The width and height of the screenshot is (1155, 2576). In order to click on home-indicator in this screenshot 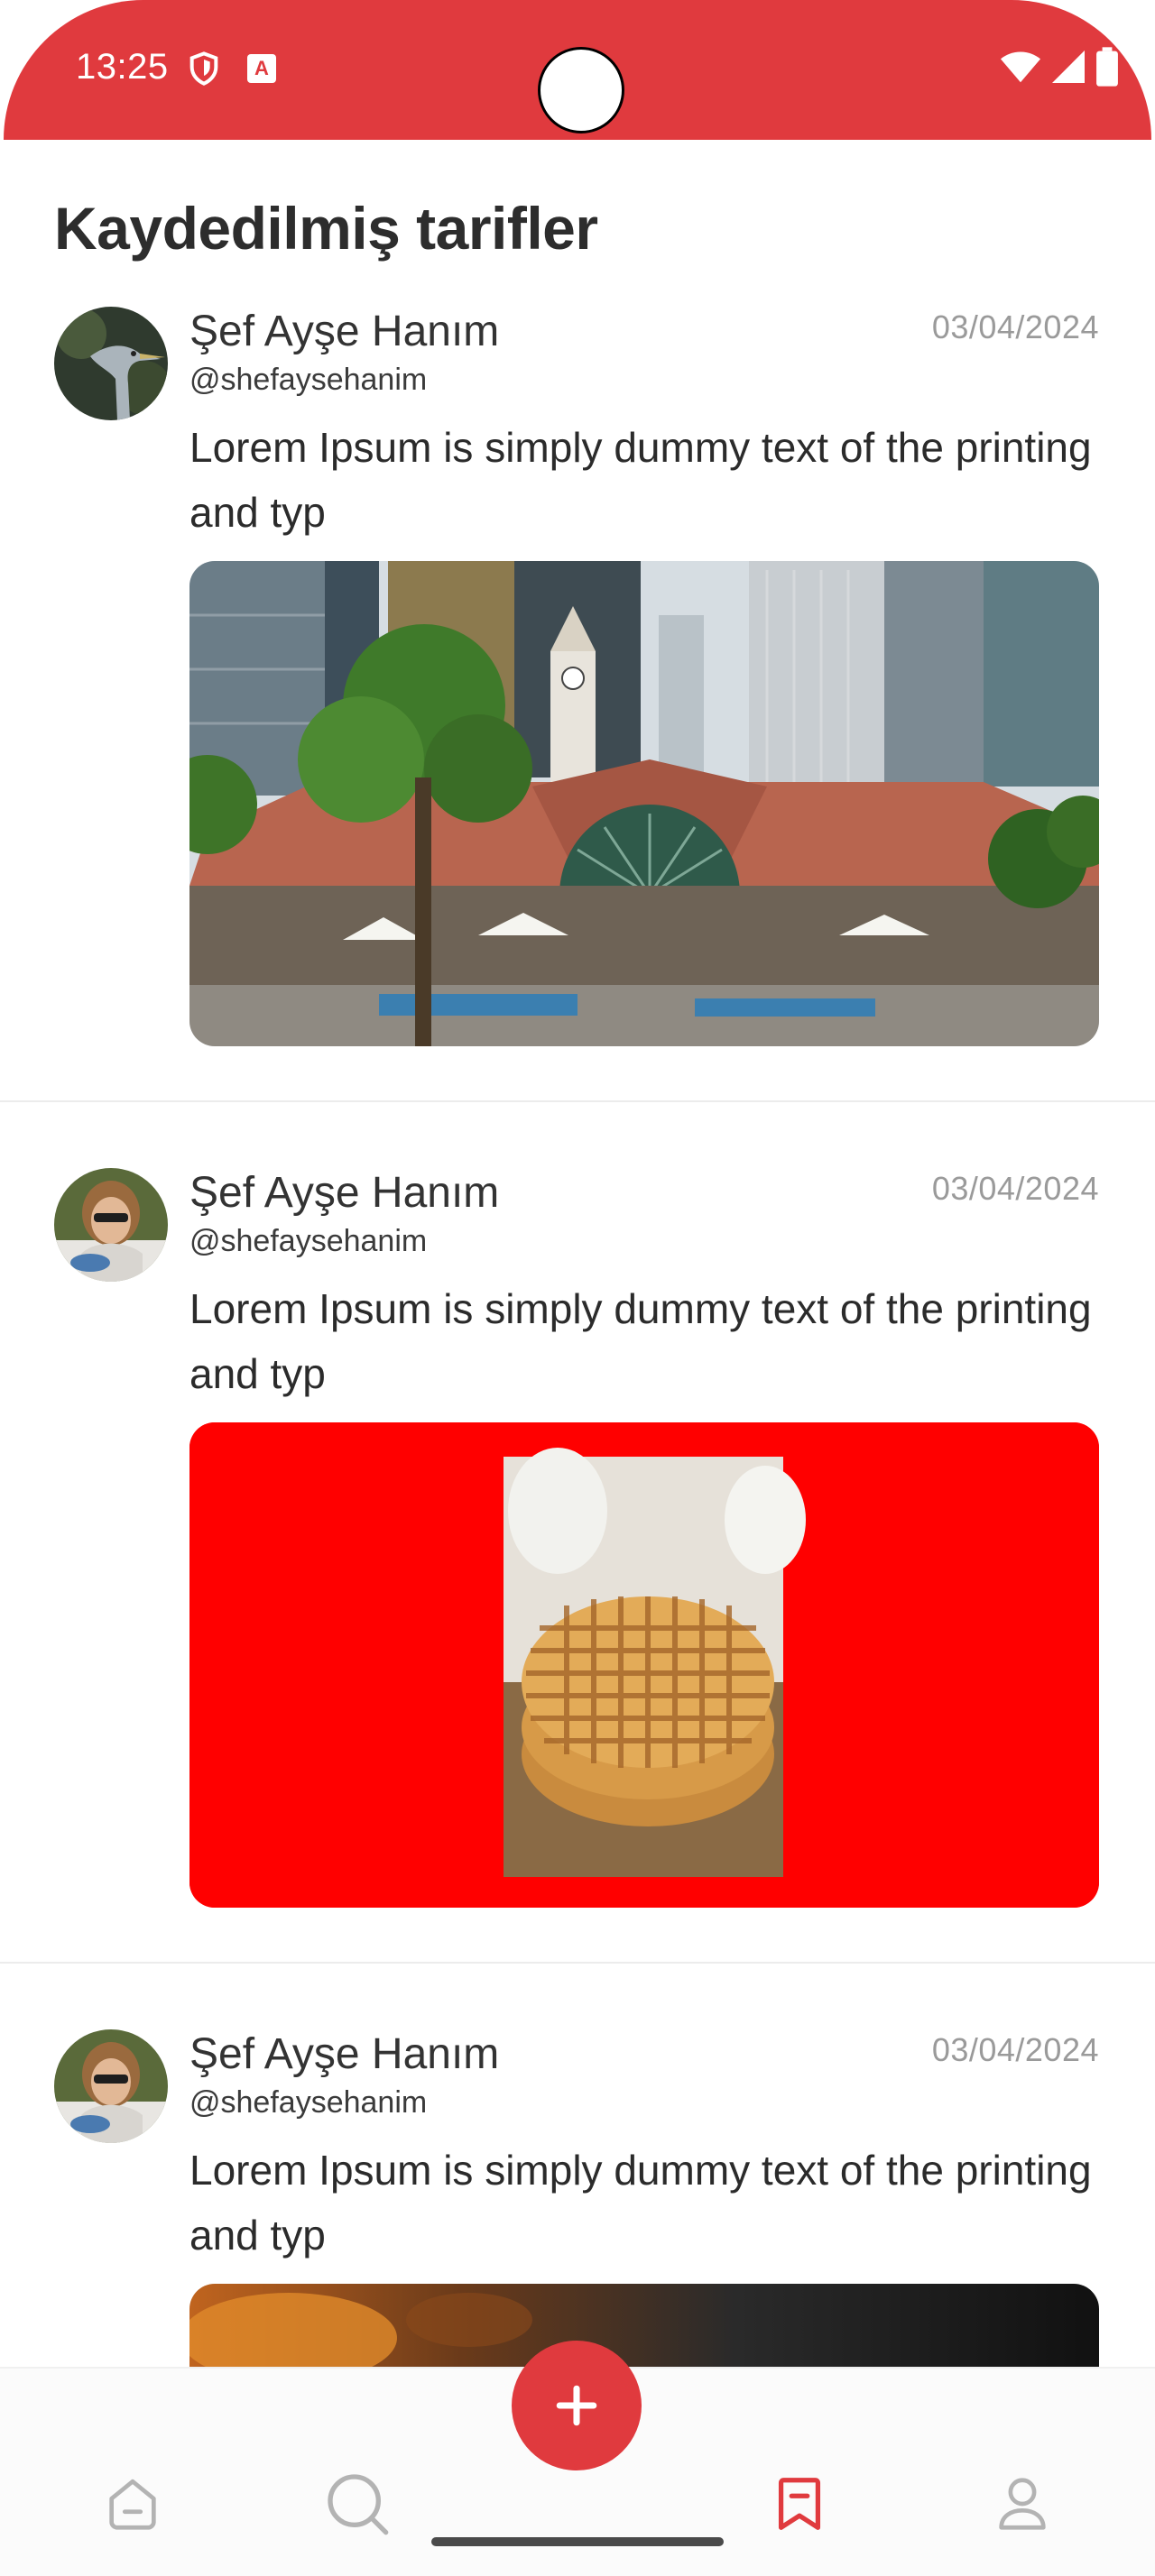, I will do `click(577, 2541)`.